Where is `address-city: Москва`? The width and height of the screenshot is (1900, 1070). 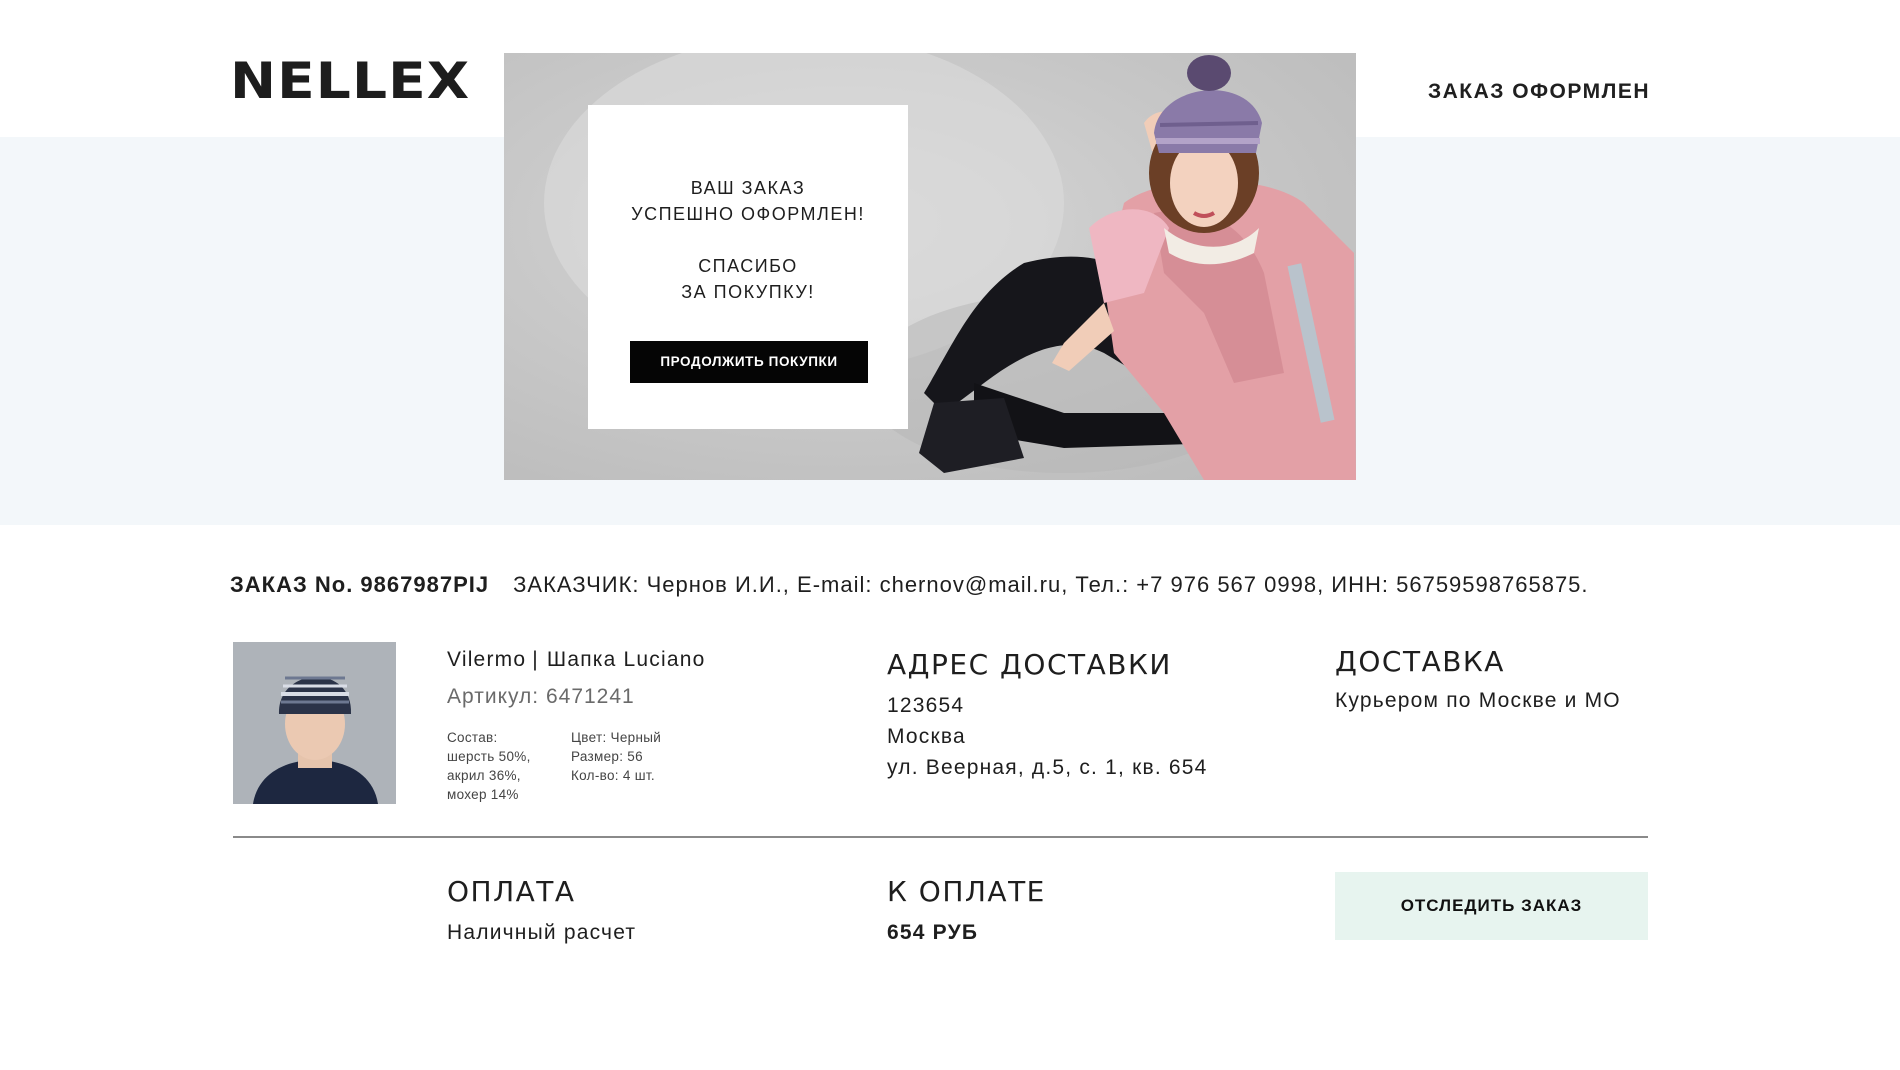
address-city: Москва is located at coordinates (926, 736).